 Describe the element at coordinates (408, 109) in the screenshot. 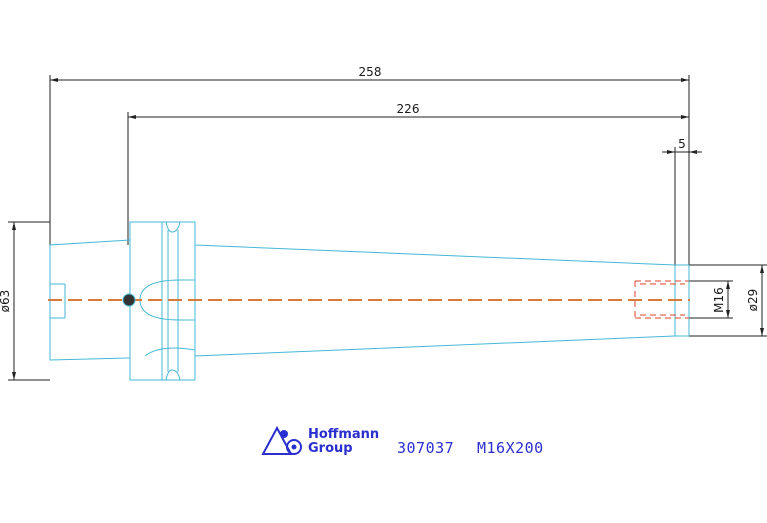

I see `gauge-length-label: 226` at that location.